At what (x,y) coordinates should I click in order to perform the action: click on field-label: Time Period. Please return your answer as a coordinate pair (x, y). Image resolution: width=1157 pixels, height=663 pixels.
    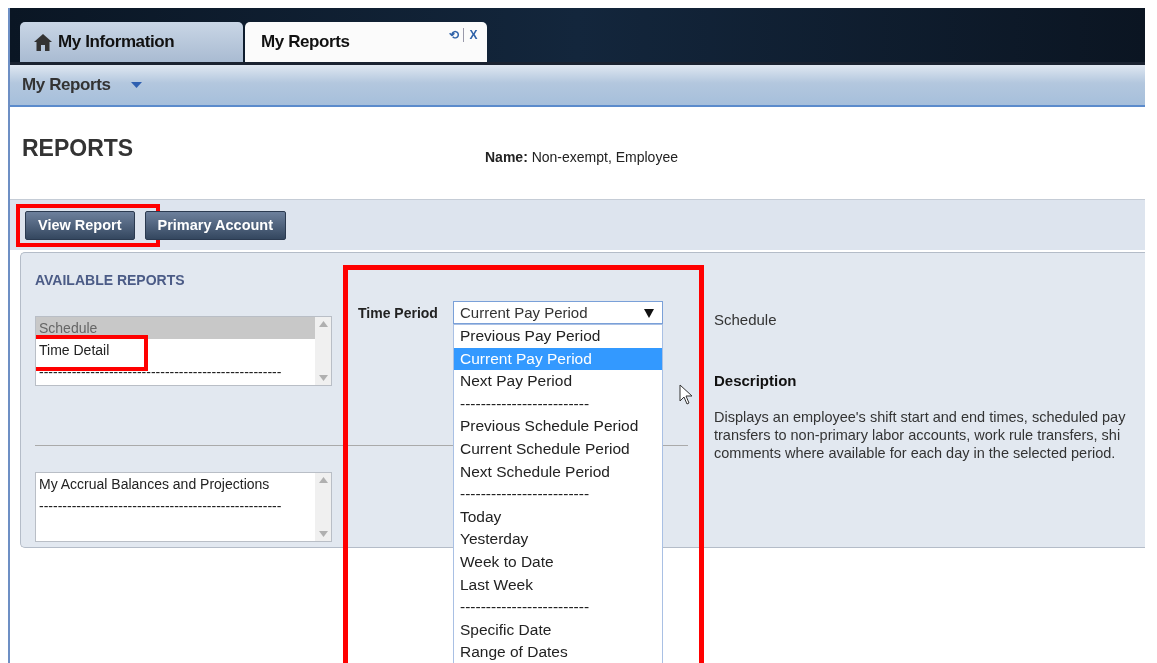
    Looking at the image, I should click on (398, 313).